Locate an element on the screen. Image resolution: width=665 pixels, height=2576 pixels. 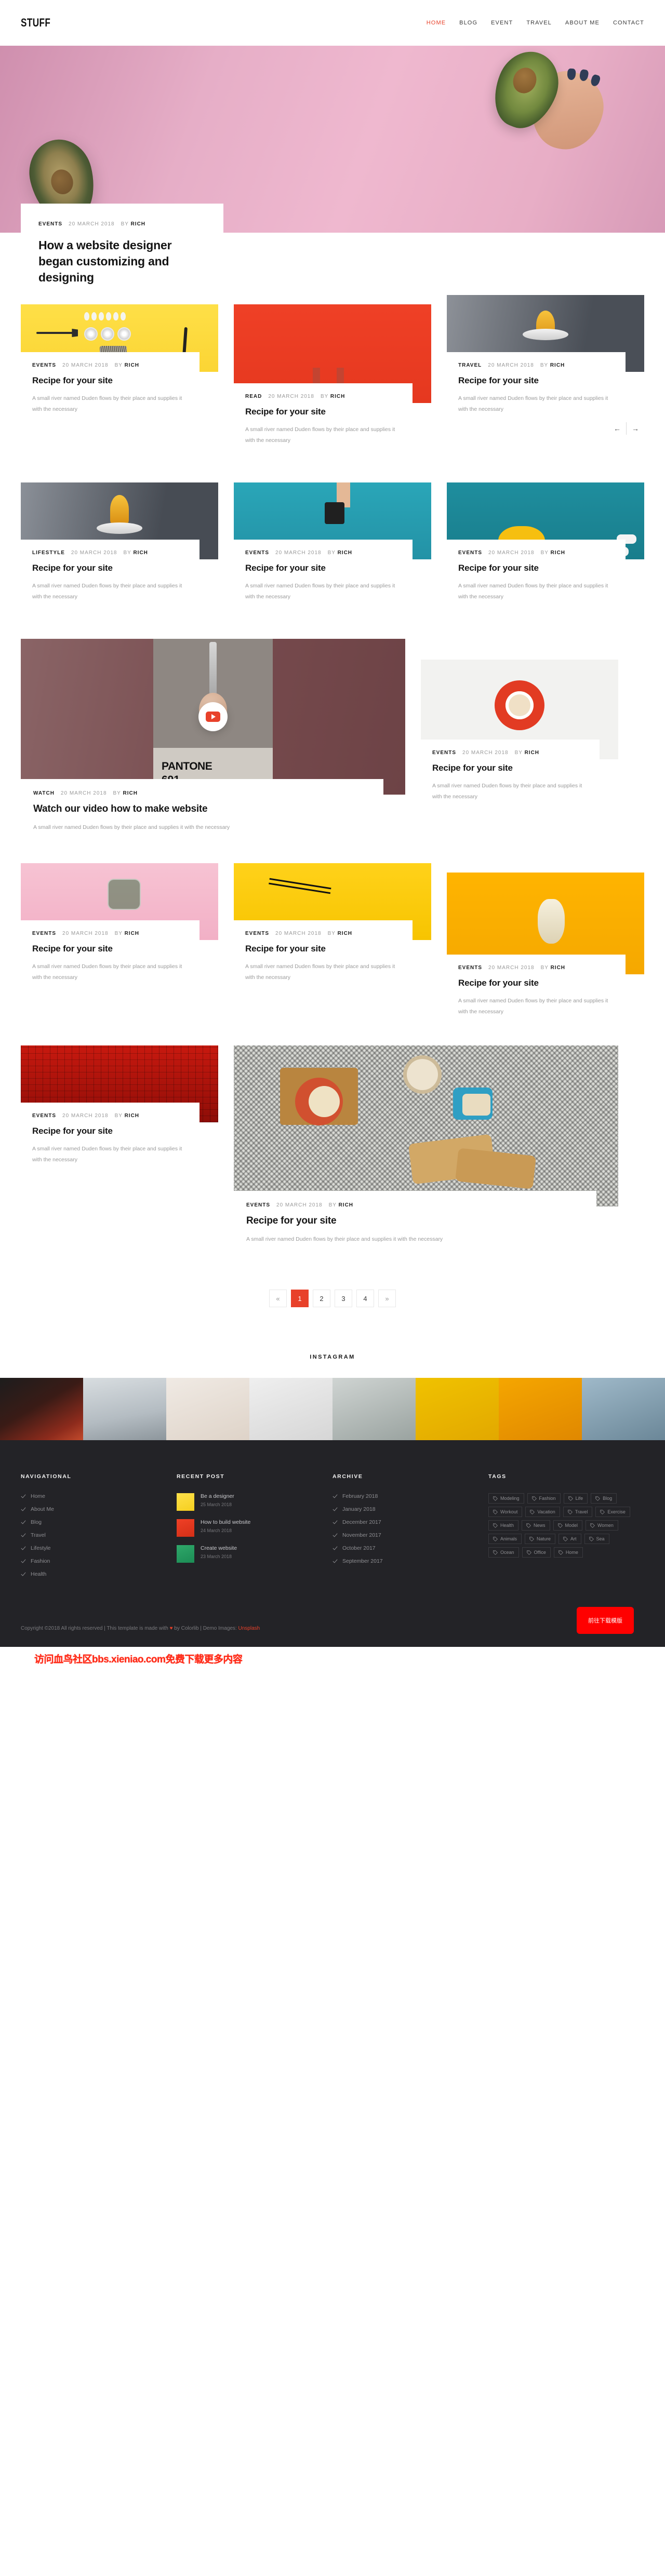
footer-nav-item: Lifestyle is located at coordinates (99, 1548).